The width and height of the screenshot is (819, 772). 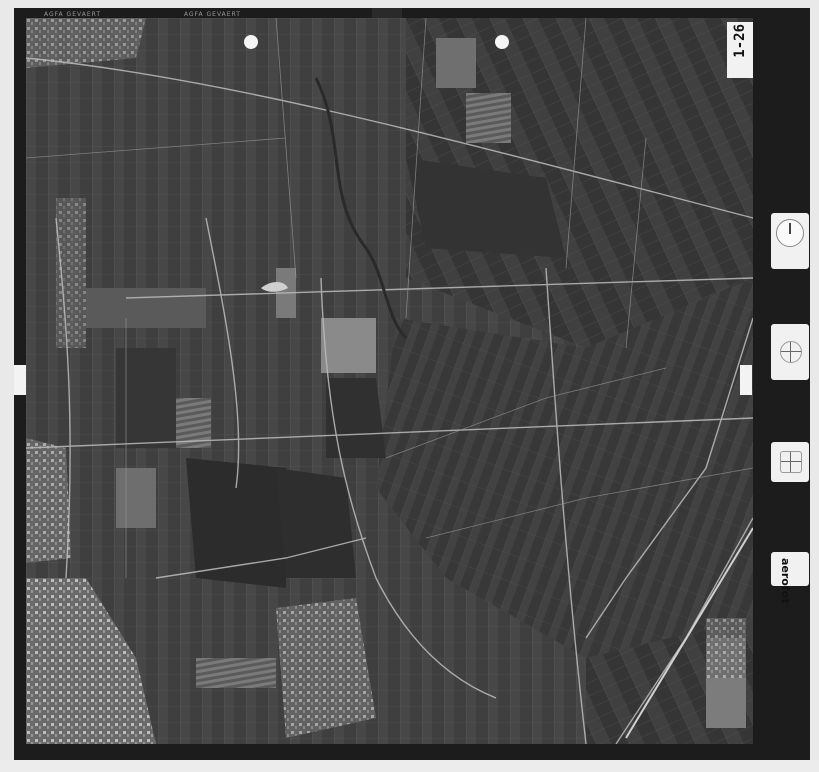 I want to click on fiducial-notch-top, so click(x=387, y=13).